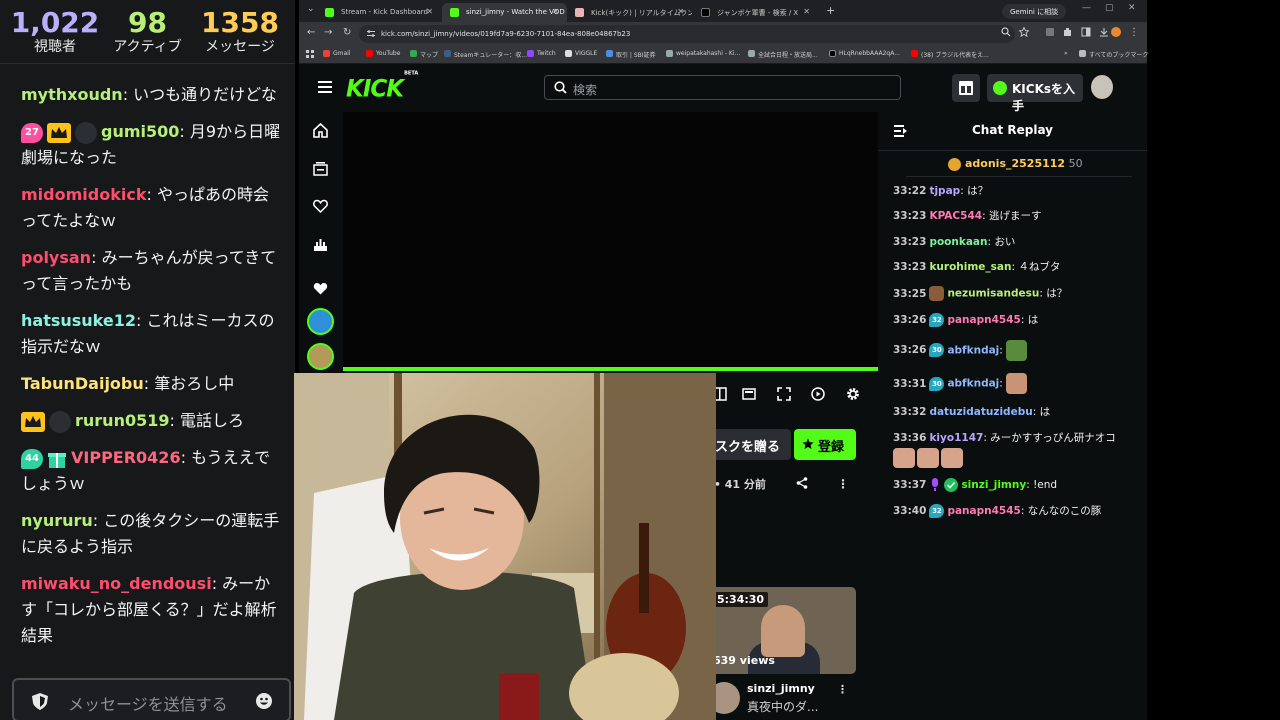  Describe the element at coordinates (504, 12) in the screenshot. I see `tab-vod: sinzi_jimny - Watch the VOD on Kick ✕` at that location.